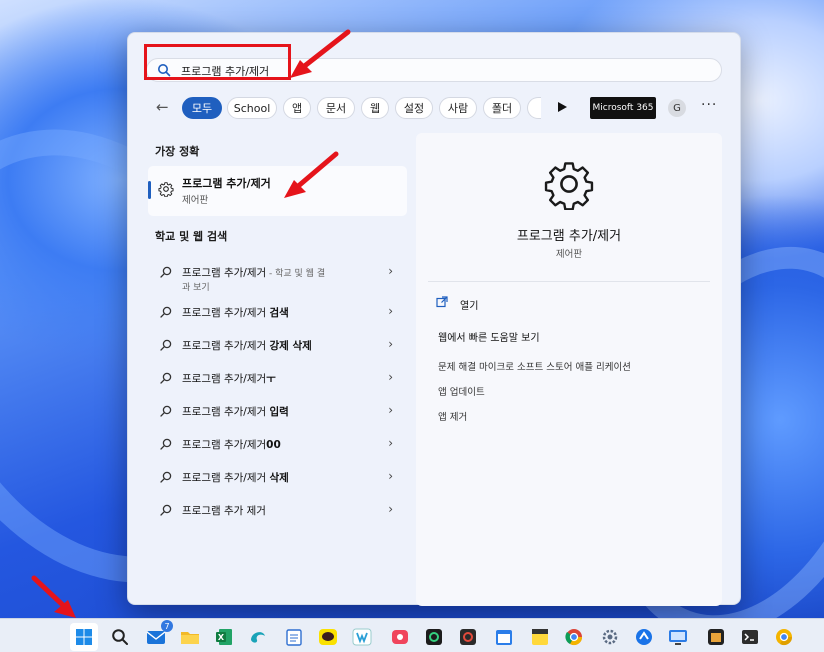  Describe the element at coordinates (226, 183) in the screenshot. I see `best-match-title: 프로그램 추가/제거` at that location.